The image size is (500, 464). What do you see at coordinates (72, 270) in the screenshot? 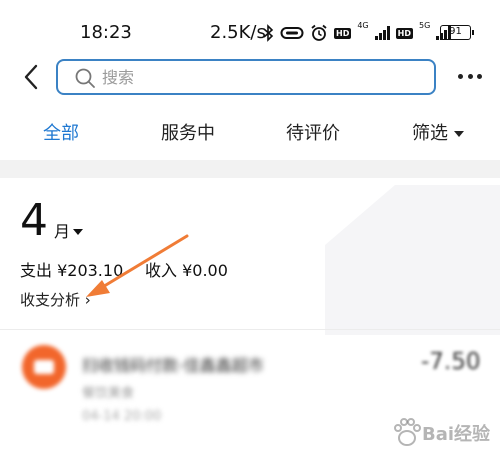
I see `expense-summary: 支出 ¥203.10` at bounding box center [72, 270].